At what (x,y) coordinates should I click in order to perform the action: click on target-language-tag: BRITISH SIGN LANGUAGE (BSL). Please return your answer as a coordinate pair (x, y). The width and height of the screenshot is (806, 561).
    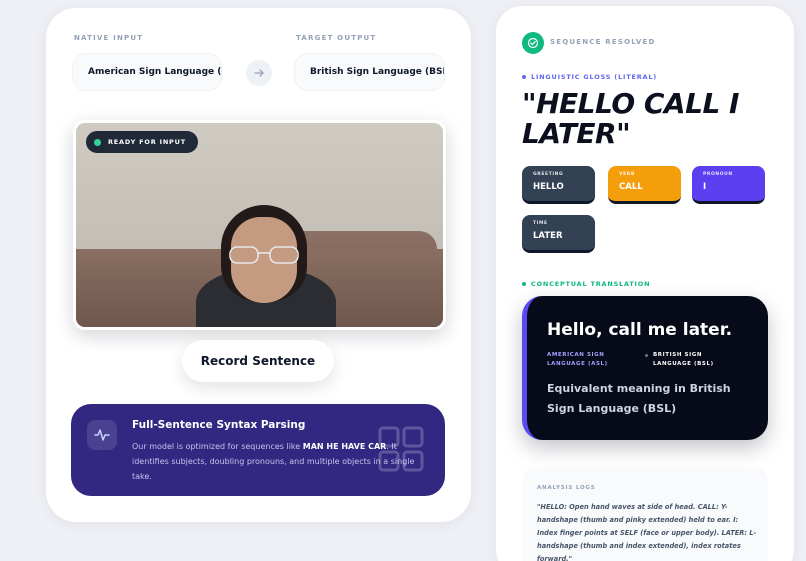
    Looking at the image, I should click on (683, 359).